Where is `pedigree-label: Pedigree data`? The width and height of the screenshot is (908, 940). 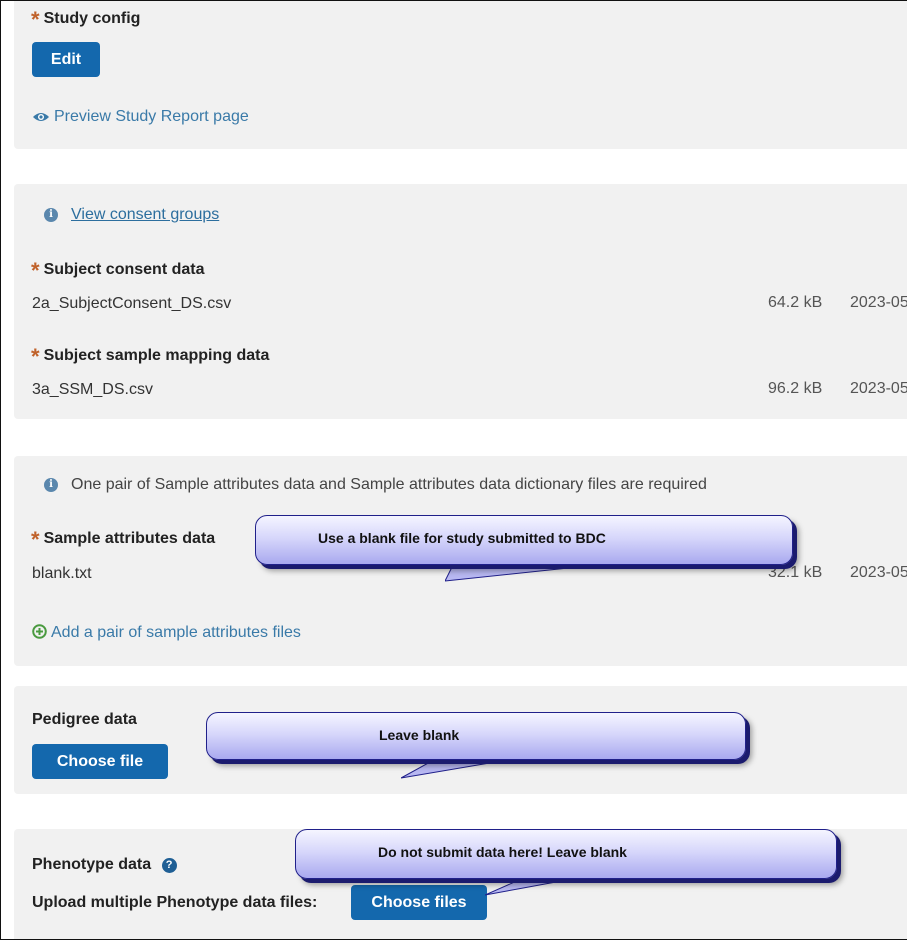
pedigree-label: Pedigree data is located at coordinates (84, 719).